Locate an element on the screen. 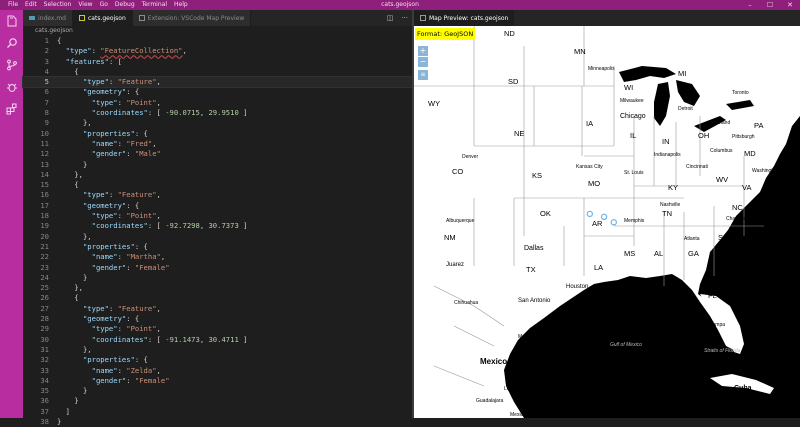 This screenshot has width=800, height=427. city-label: Atlanta is located at coordinates (692, 239).